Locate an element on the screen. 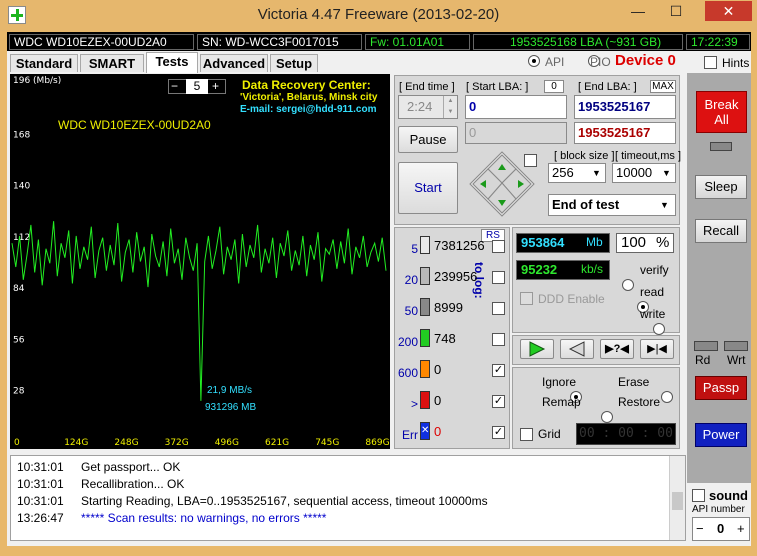 This screenshot has height=556, width=757. sound-checkbox is located at coordinates (698, 495).